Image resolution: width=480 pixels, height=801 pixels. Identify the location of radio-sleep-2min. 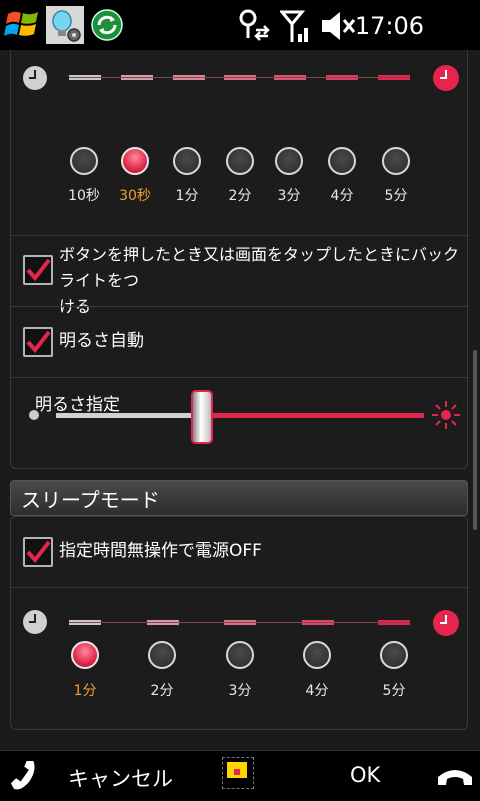
(162, 655).